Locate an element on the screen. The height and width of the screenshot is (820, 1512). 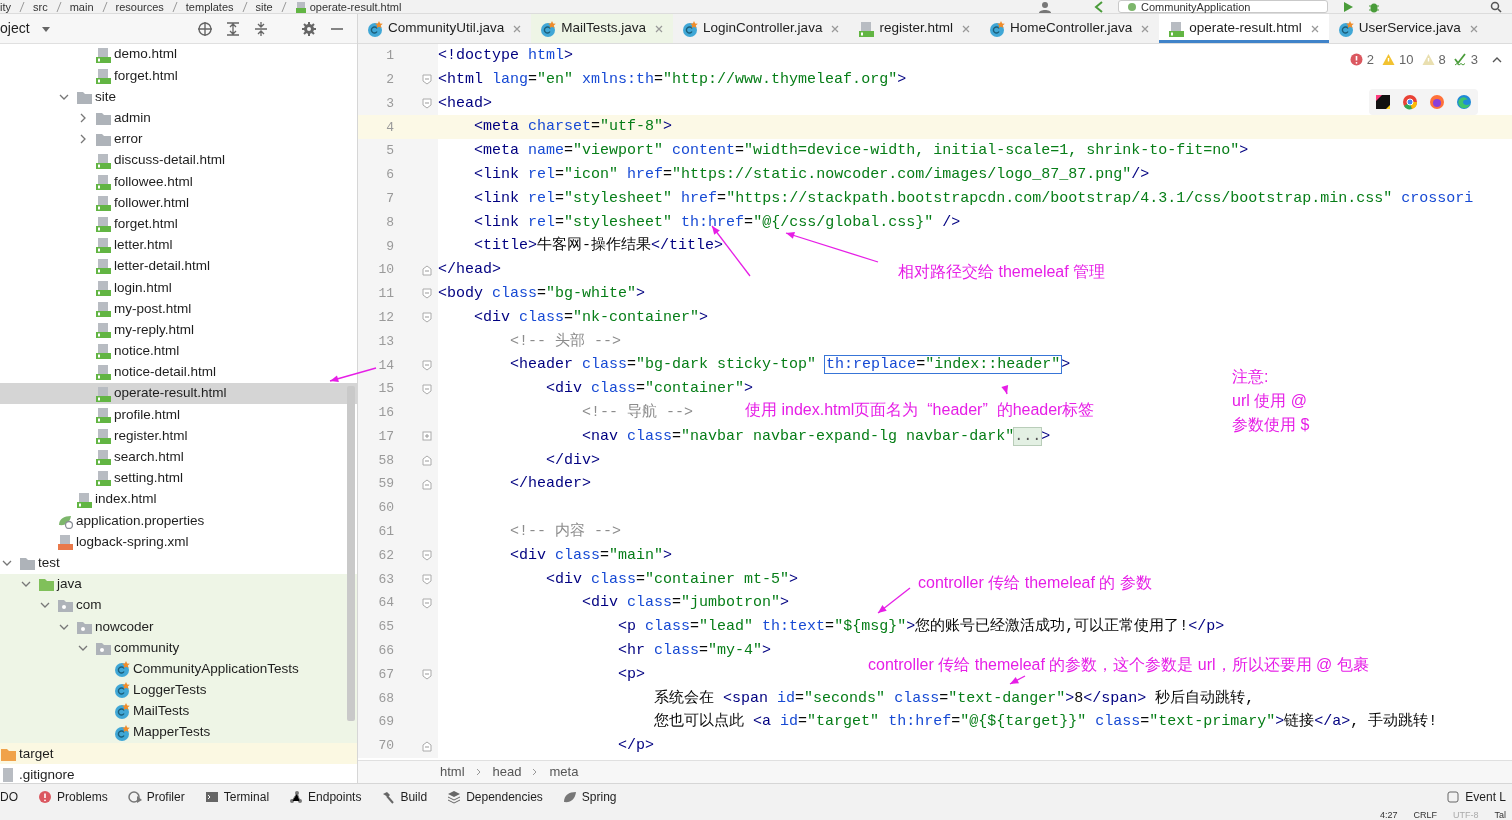
tree-item: my-post.html is located at coordinates (178, 309).